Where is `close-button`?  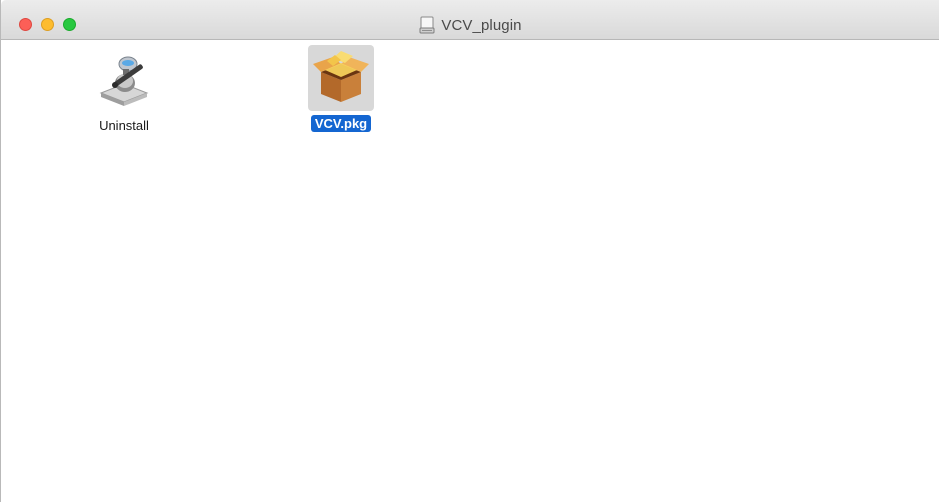 close-button is located at coordinates (25, 24).